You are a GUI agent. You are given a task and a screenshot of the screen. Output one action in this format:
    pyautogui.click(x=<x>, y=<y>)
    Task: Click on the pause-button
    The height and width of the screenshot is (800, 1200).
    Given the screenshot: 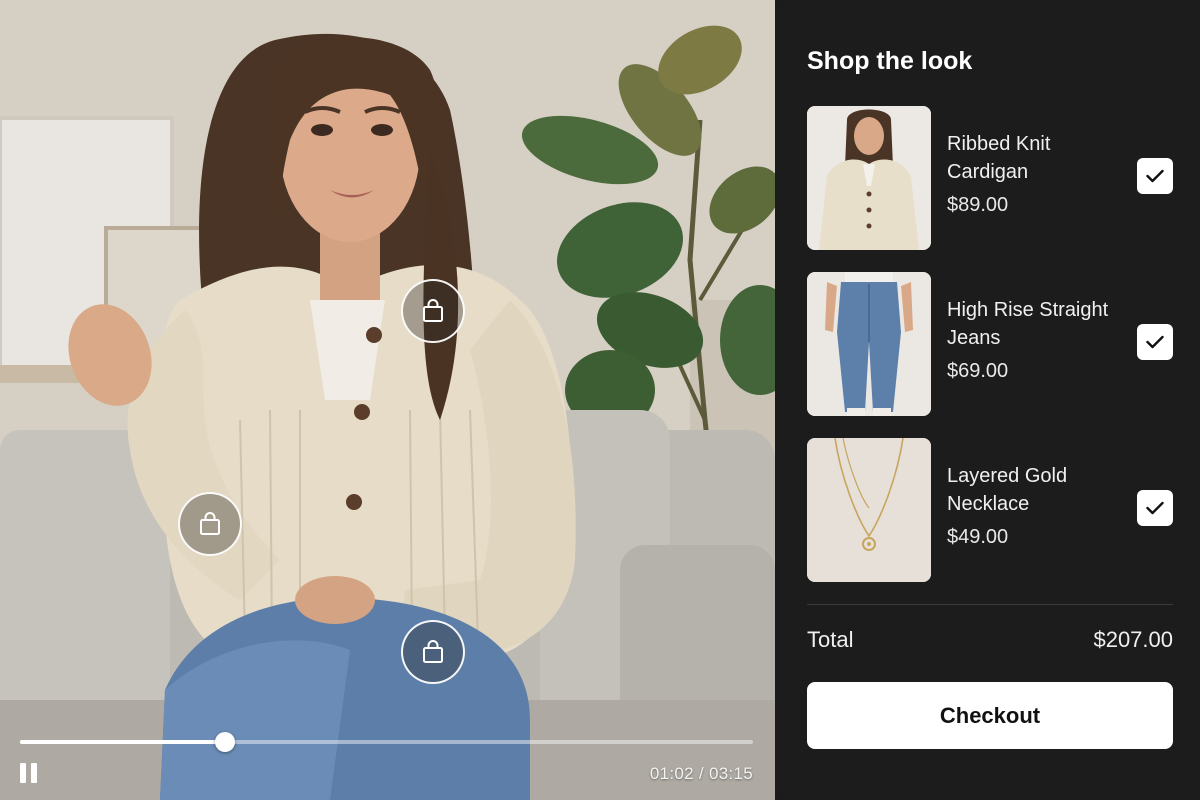 What is the action you would take?
    pyautogui.click(x=29, y=773)
    